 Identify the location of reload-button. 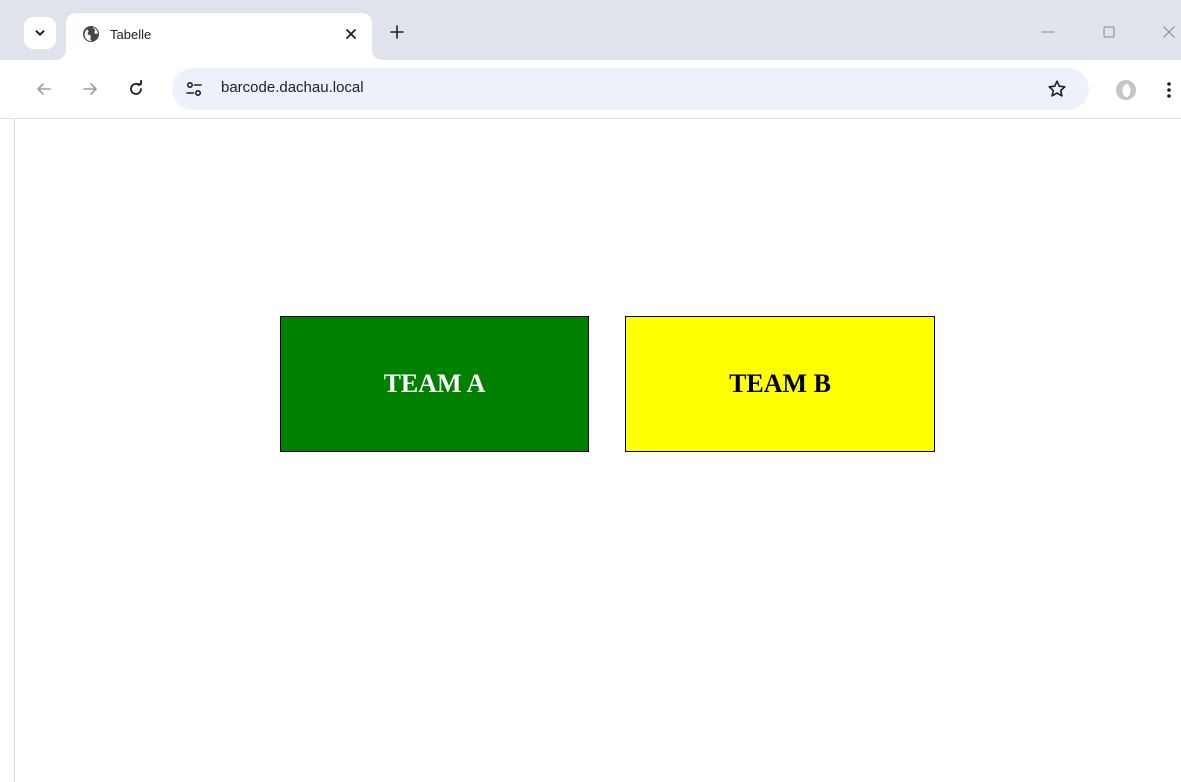
(136, 89).